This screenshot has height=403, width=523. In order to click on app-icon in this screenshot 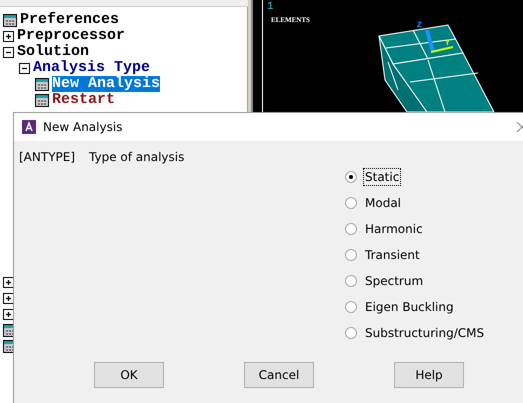, I will do `click(29, 127)`.